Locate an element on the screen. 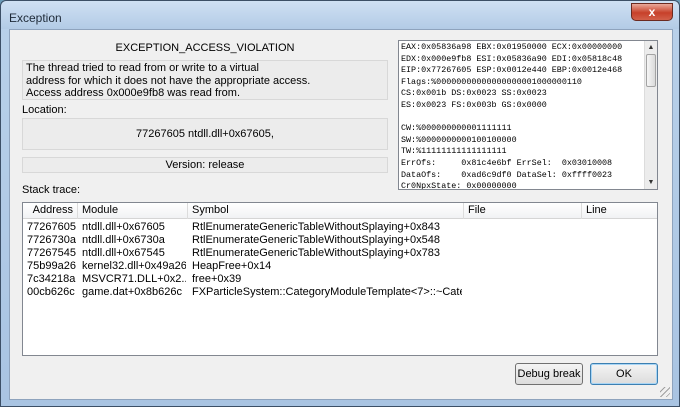 This screenshot has width=680, height=407. table-header: Address Module Symbol File Line is located at coordinates (340, 211).